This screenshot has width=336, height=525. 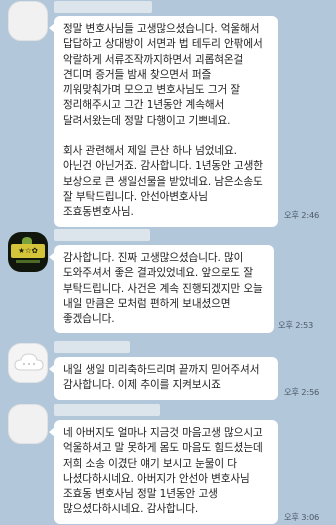 I want to click on message-timestamp: 오후 2:46, so click(x=302, y=215).